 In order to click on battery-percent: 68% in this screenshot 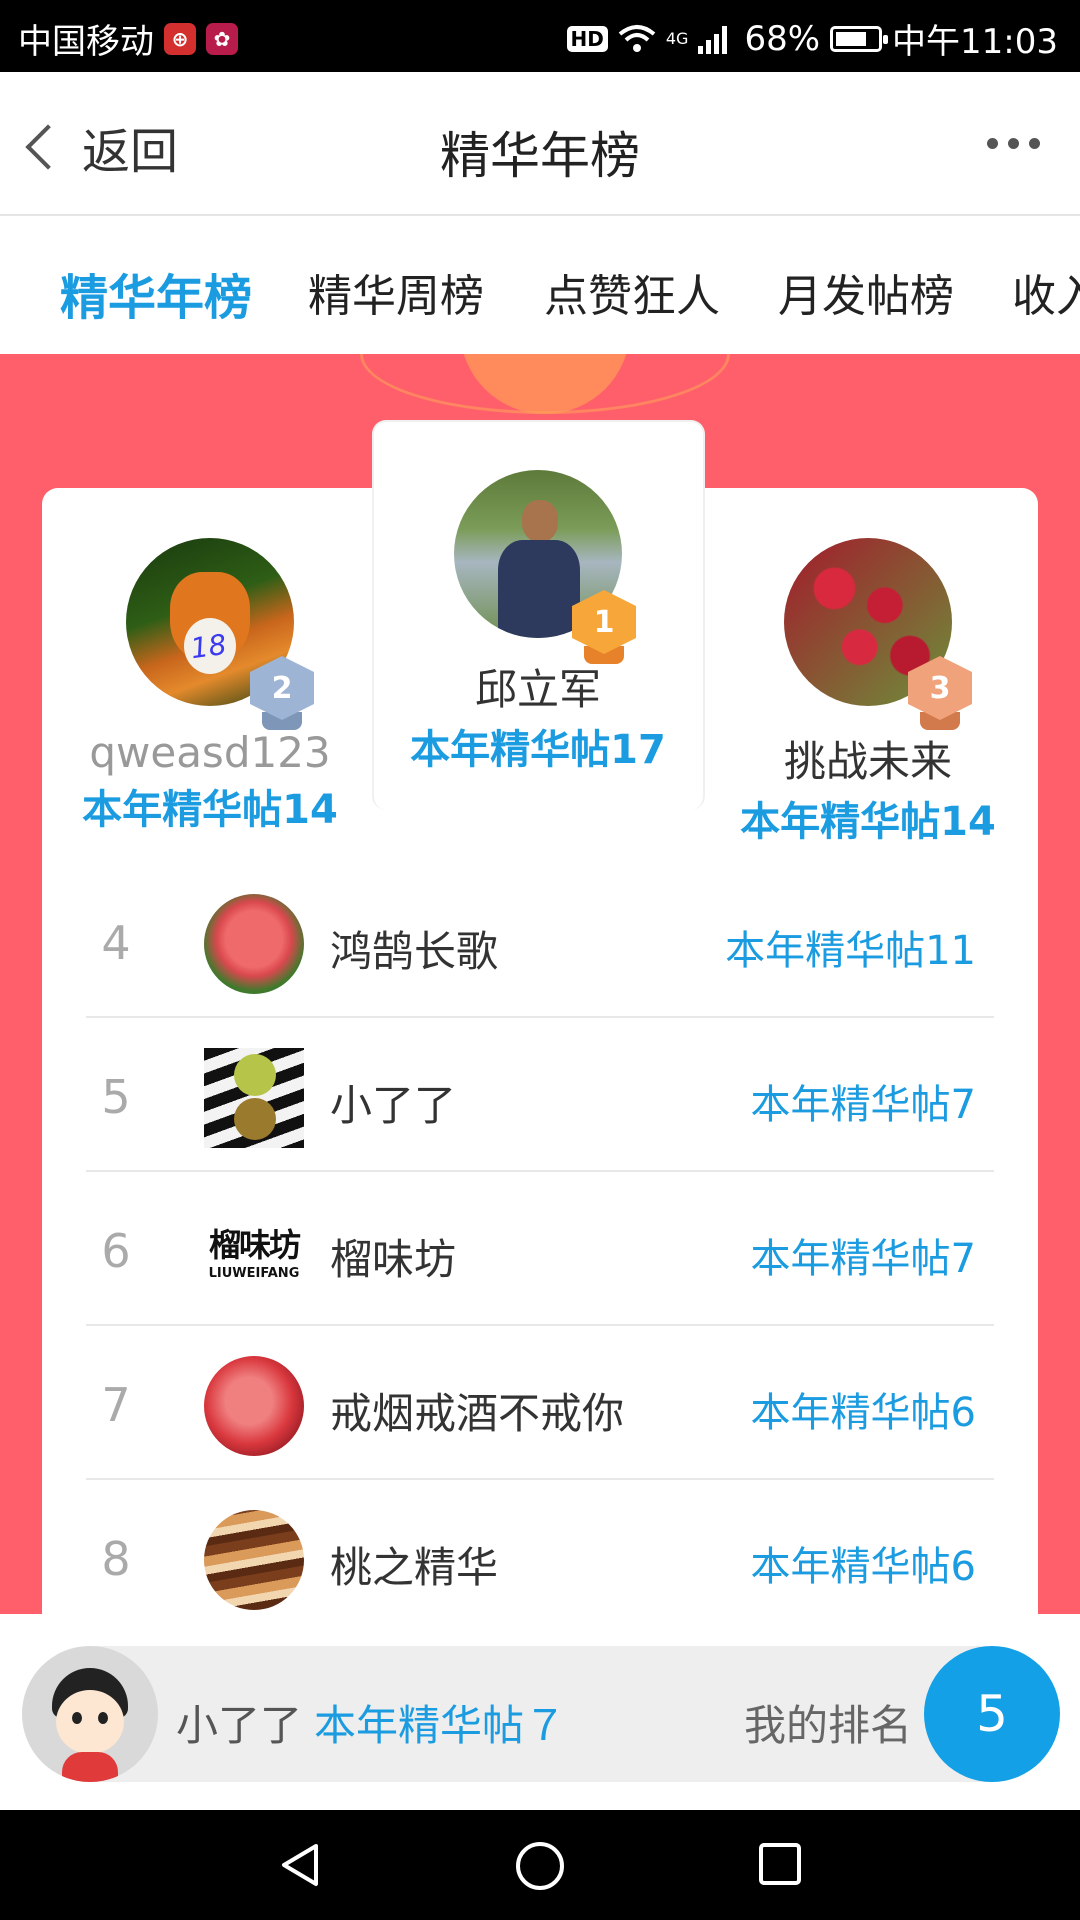, I will do `click(782, 38)`.